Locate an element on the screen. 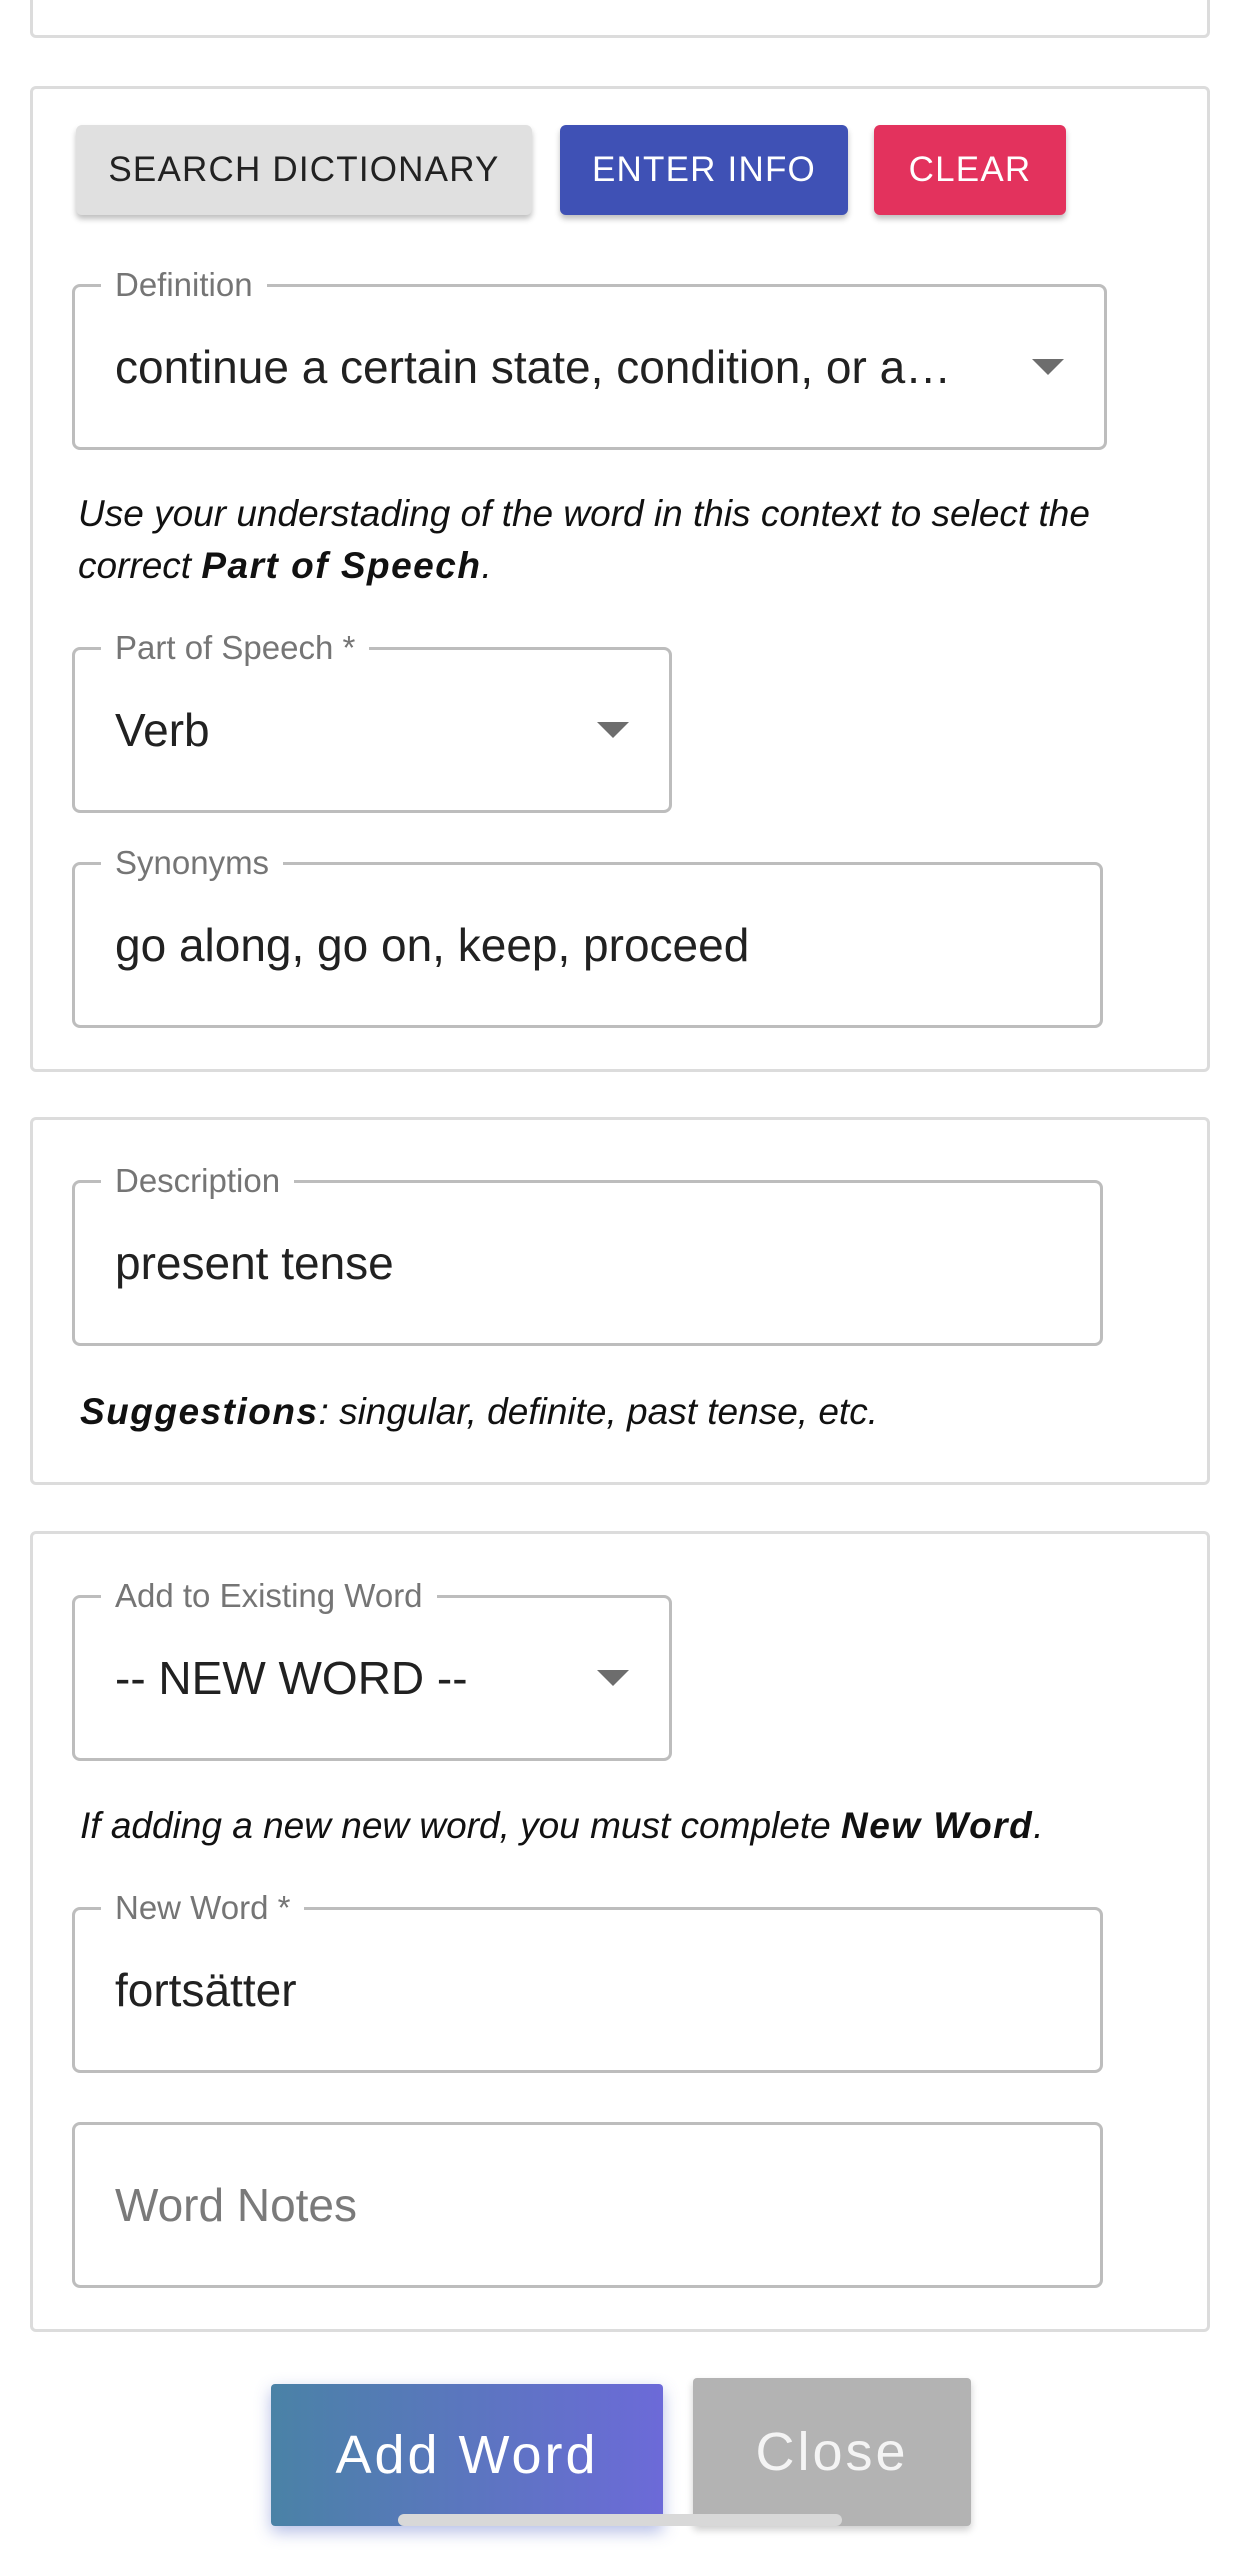 The width and height of the screenshot is (1242, 2552). close-button: Close is located at coordinates (832, 2452).